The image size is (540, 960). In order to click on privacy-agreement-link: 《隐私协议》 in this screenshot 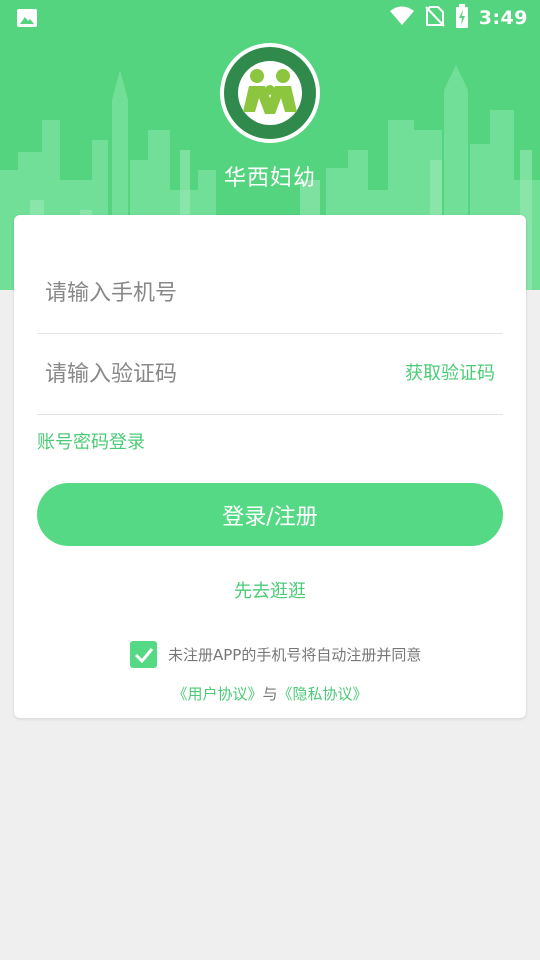, I will do `click(323, 694)`.